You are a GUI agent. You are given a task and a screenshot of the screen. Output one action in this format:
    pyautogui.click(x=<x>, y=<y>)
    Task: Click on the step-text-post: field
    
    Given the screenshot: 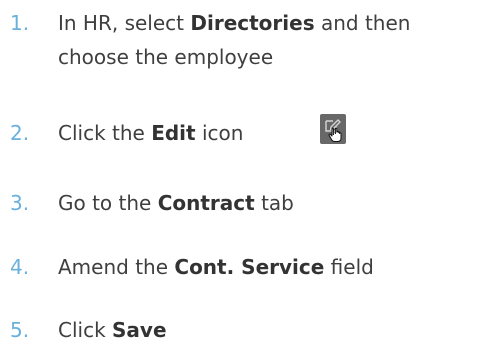 What is the action you would take?
    pyautogui.click(x=349, y=267)
    